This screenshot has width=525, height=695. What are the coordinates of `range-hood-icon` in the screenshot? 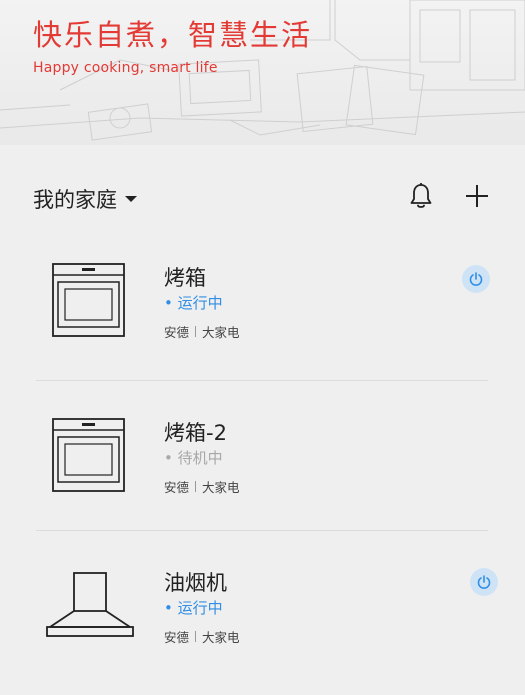 It's located at (90, 604).